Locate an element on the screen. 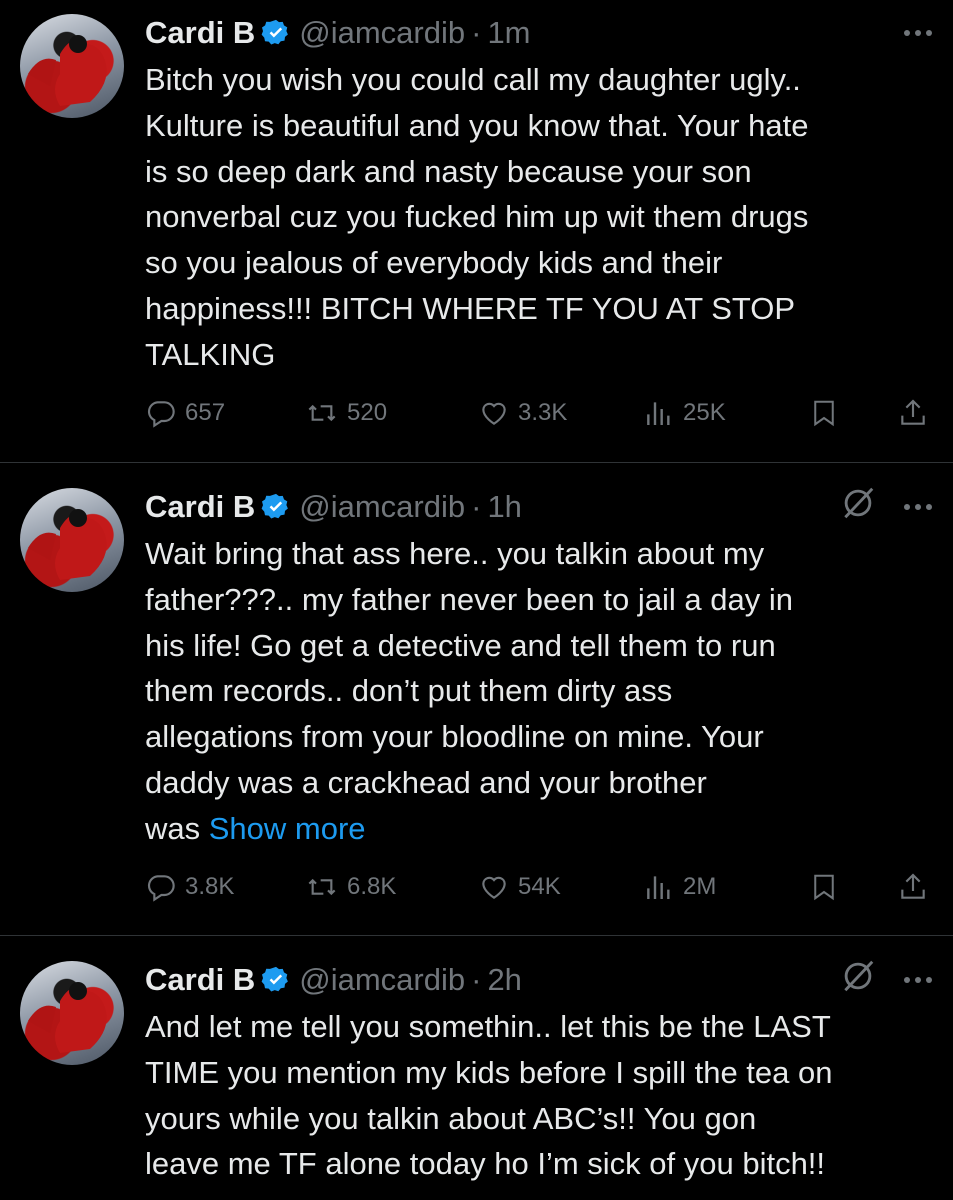  like-button: 3.3K is located at coordinates (522, 413).